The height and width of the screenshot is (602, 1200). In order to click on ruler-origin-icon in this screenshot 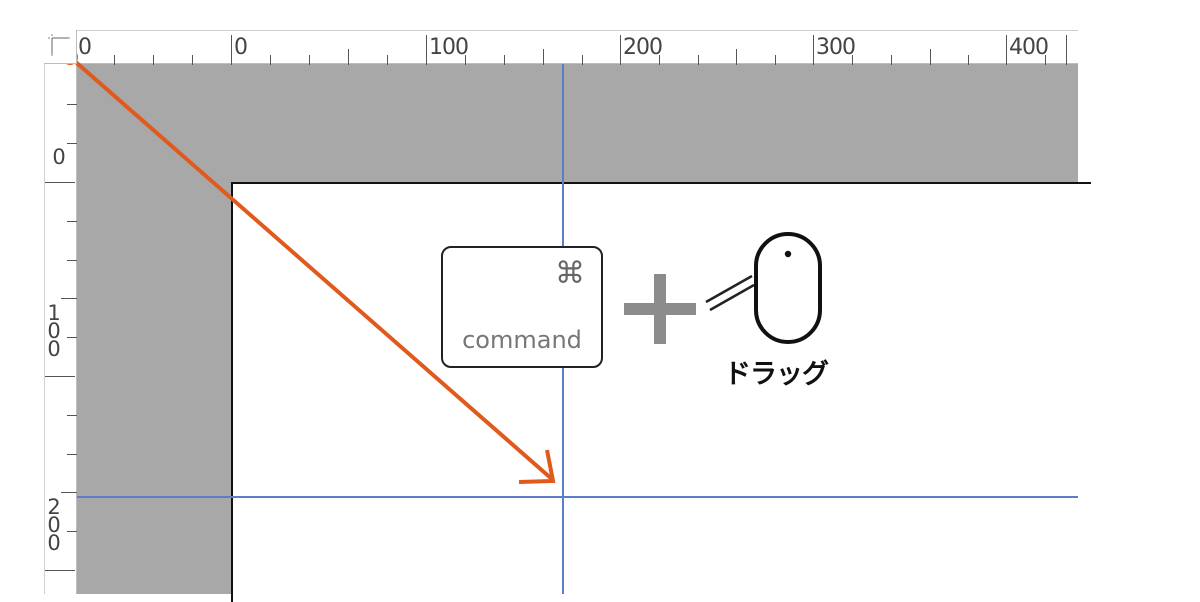, I will do `click(60, 46)`.